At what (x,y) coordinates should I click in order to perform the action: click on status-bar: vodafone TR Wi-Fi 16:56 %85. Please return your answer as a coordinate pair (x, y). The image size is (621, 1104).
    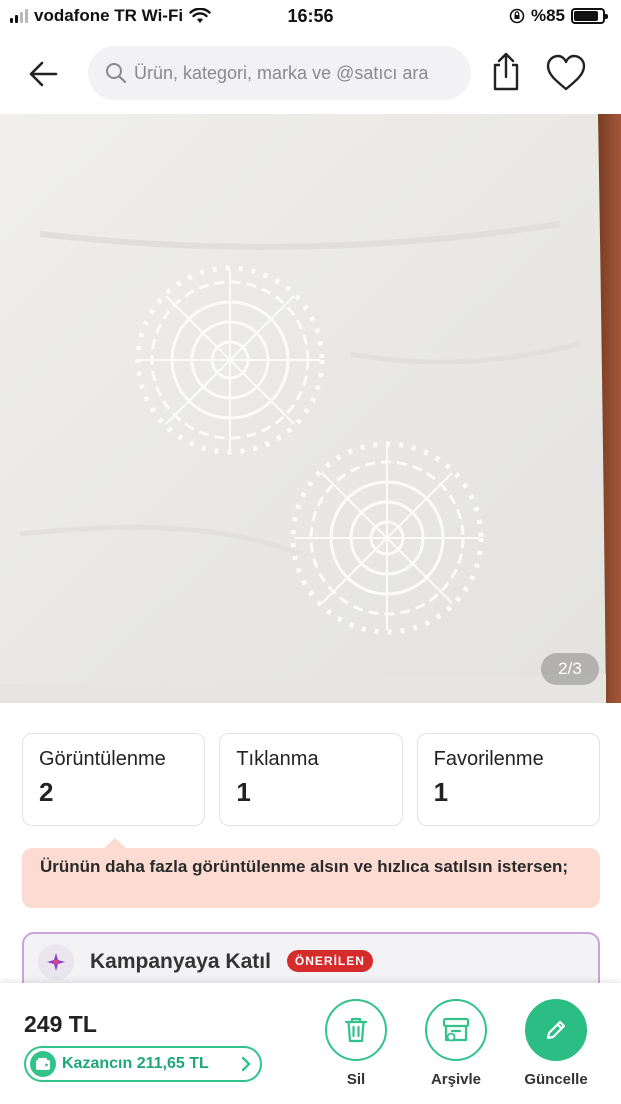
    Looking at the image, I should click on (310, 17).